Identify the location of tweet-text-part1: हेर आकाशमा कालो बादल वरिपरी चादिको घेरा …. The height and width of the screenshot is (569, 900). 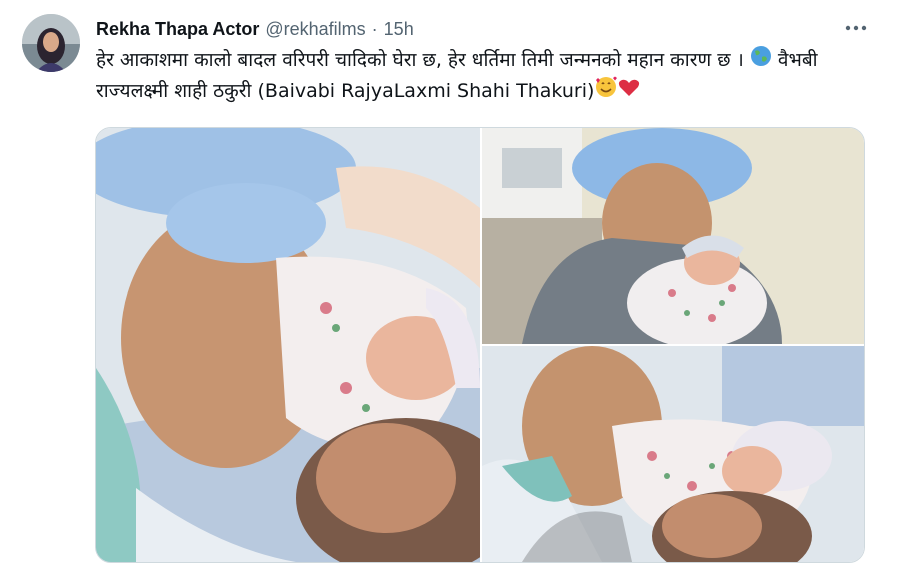
(423, 60).